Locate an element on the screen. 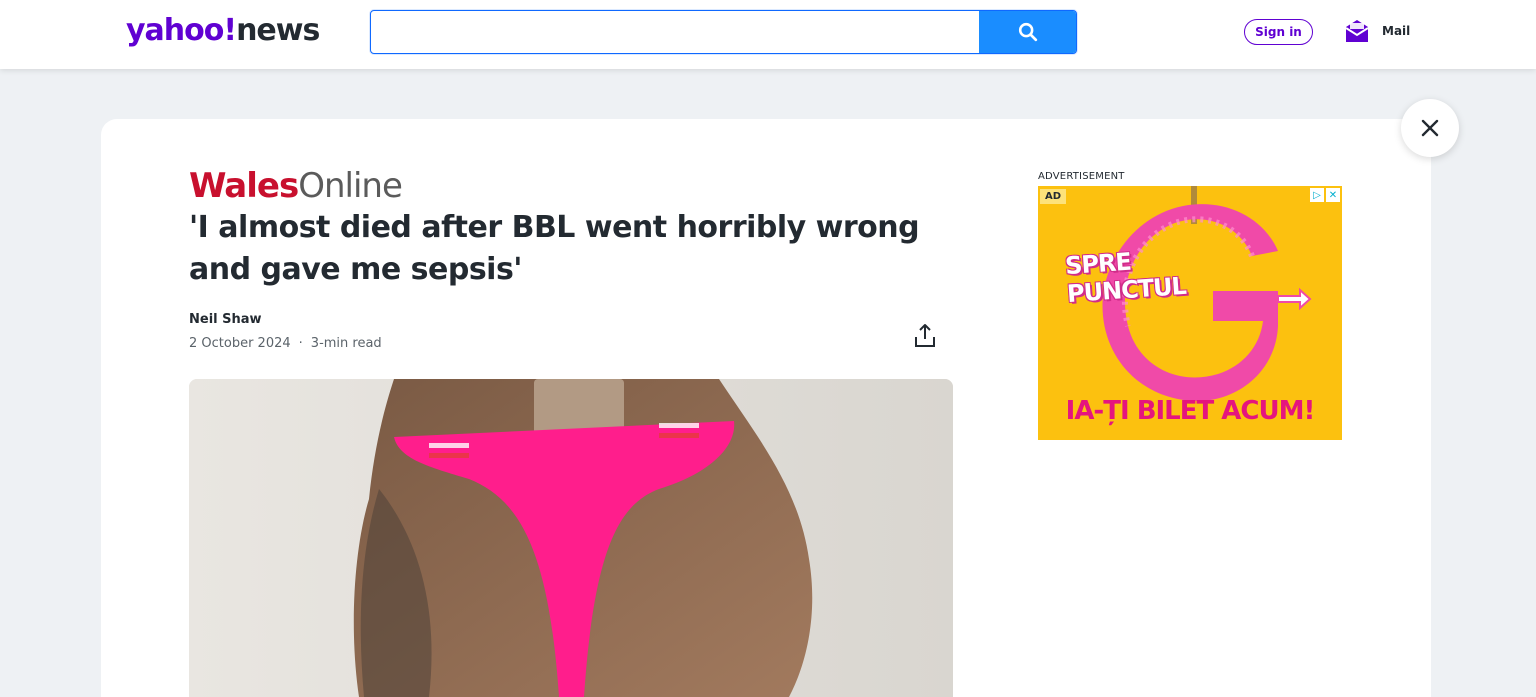  search-bar is located at coordinates (723, 32).